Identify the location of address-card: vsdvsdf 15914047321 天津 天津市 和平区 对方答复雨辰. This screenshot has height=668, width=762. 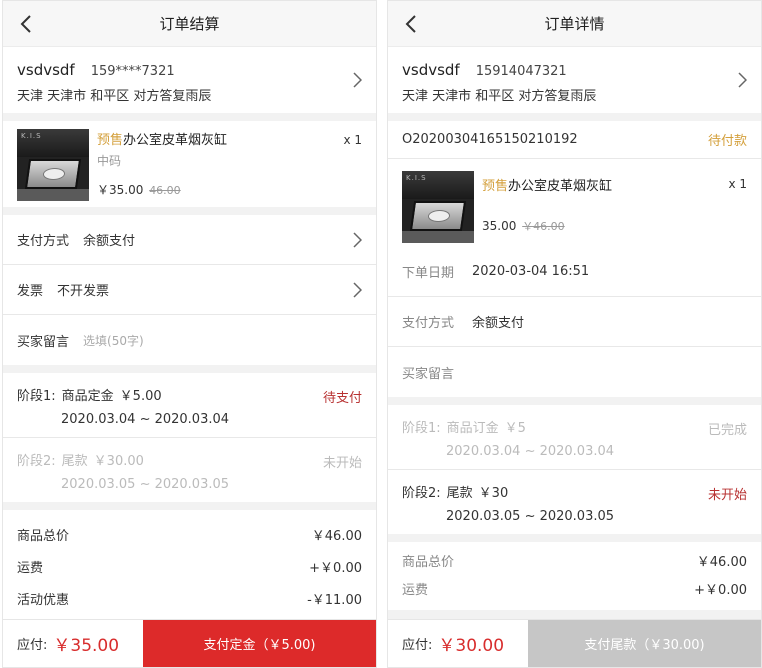
(574, 80).